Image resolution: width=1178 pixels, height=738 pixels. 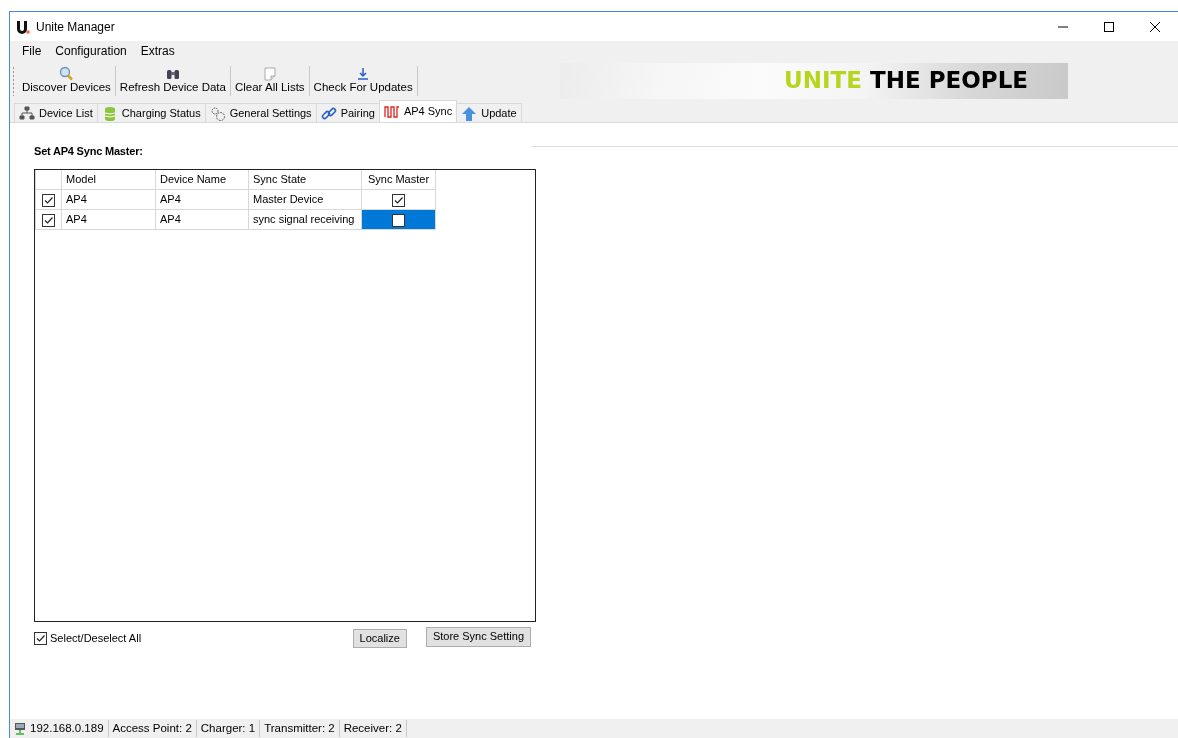 I want to click on table-cell: Master Device, so click(x=305, y=199).